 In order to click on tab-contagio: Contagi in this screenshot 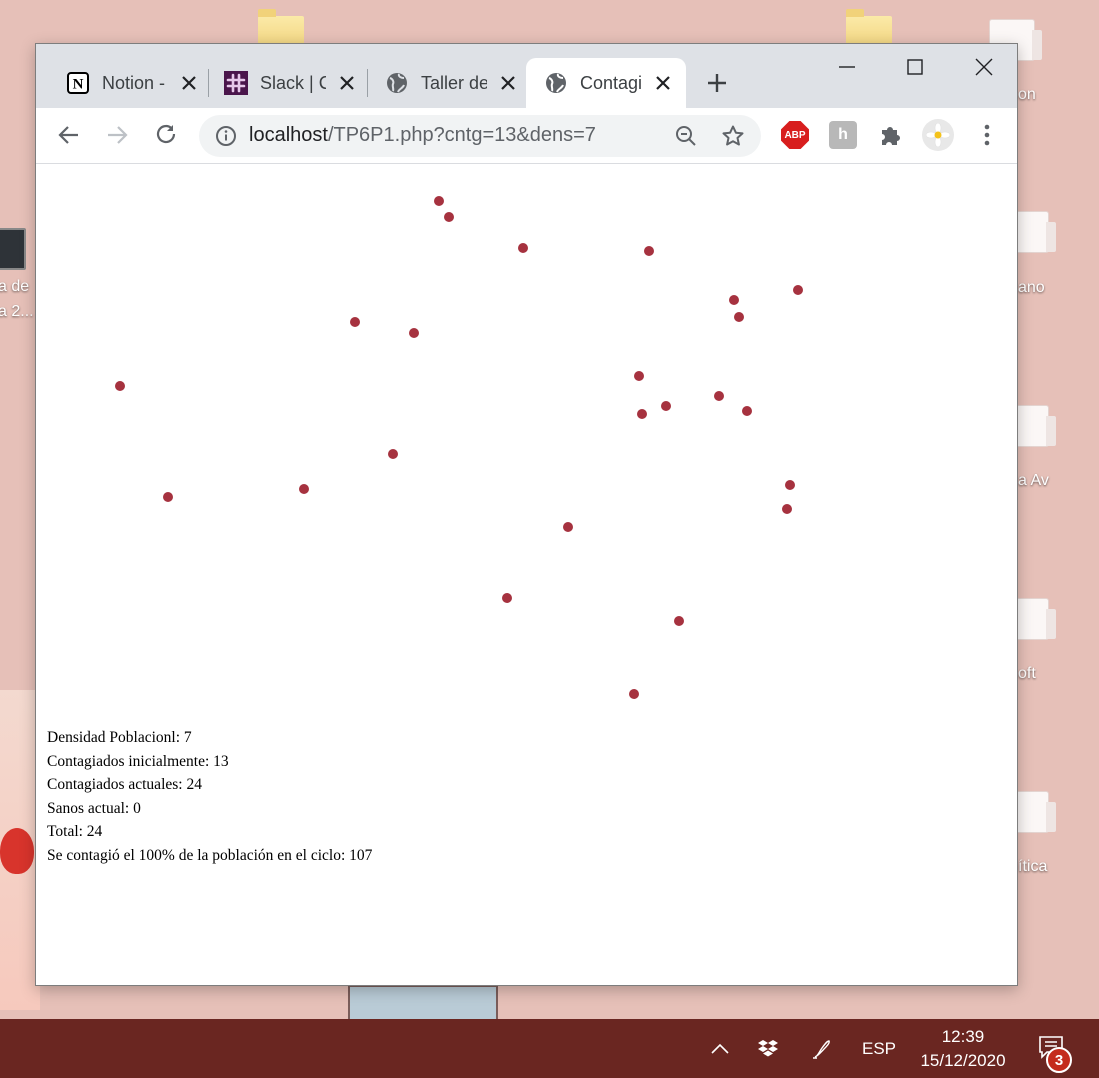, I will do `click(606, 83)`.